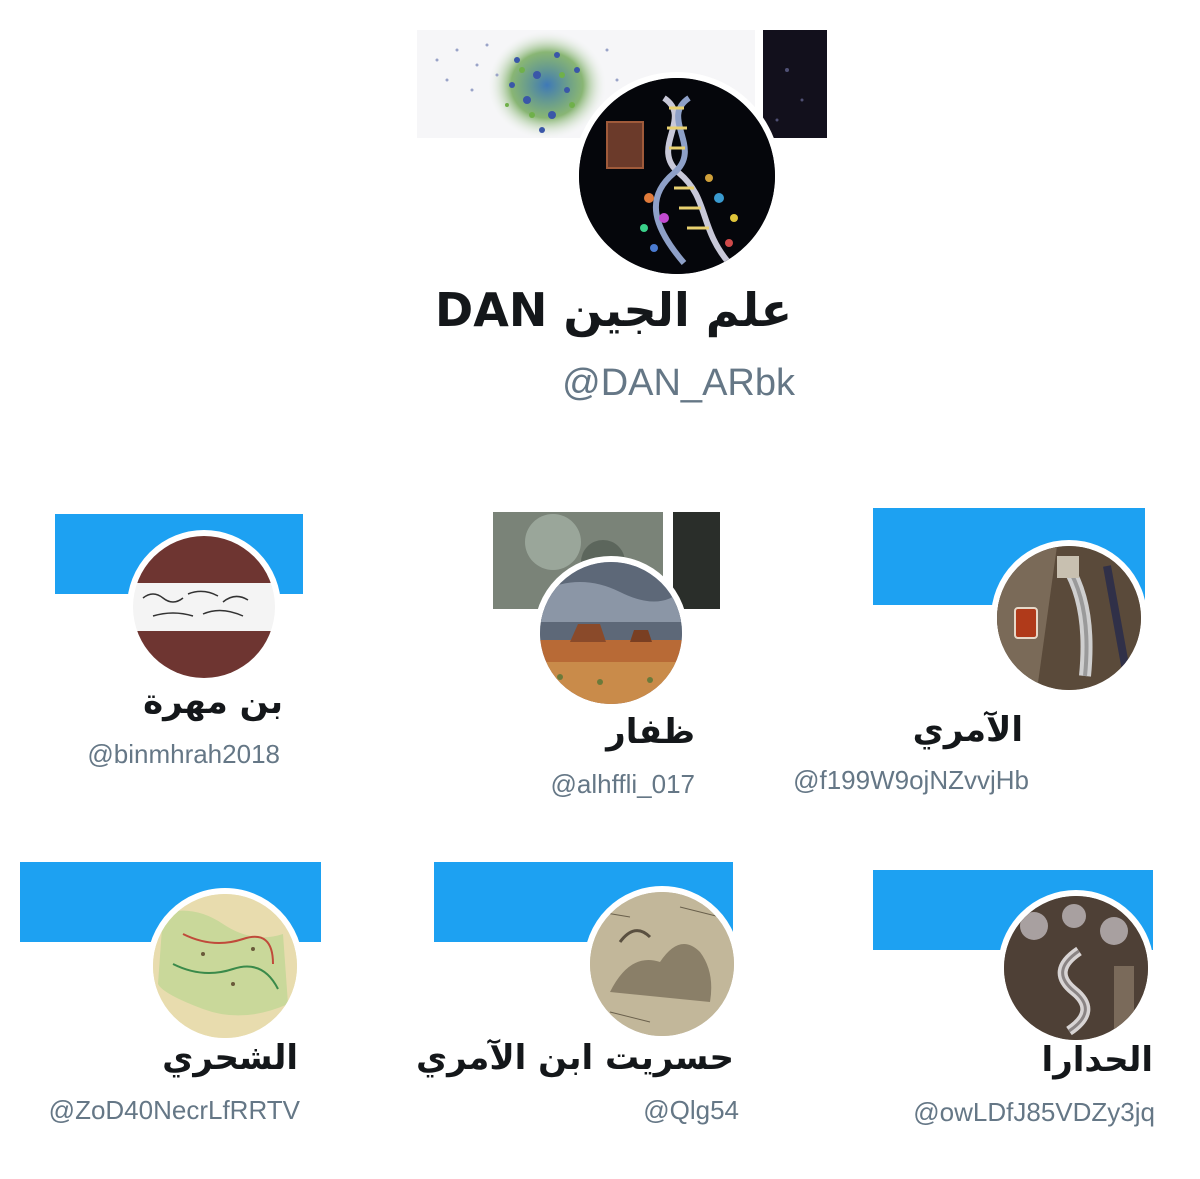  What do you see at coordinates (575, 1058) in the screenshot?
I see `account-name: حسريت ابن الآمري` at bounding box center [575, 1058].